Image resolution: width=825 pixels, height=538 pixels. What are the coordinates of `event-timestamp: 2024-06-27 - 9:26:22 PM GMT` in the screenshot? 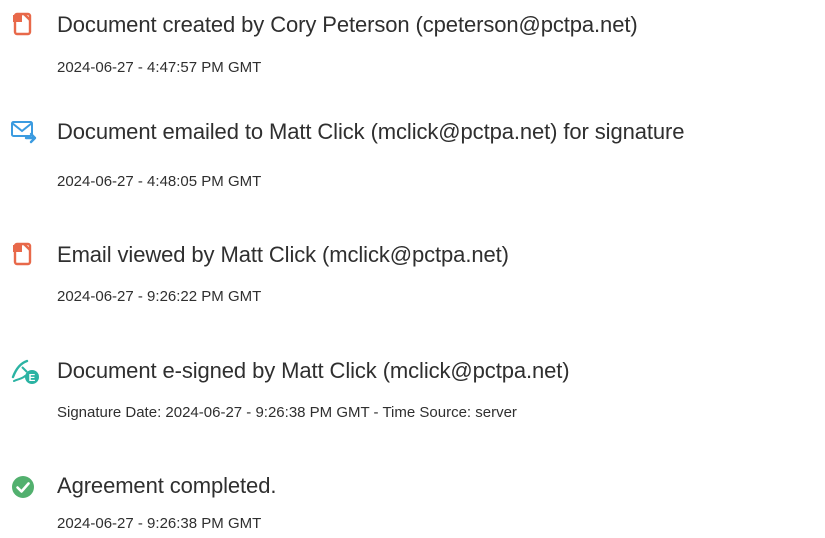 It's located at (159, 296).